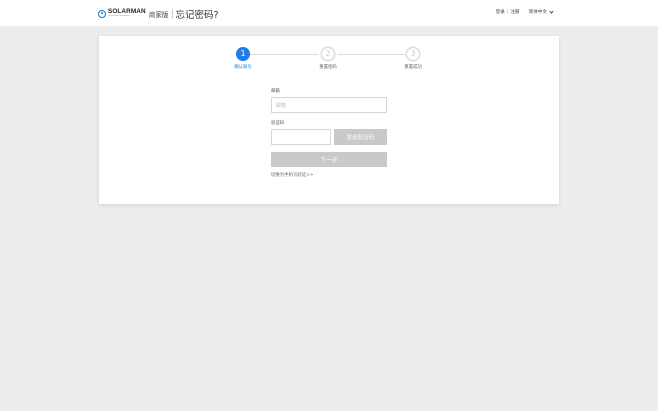 The width and height of the screenshot is (658, 411). What do you see at coordinates (278, 123) in the screenshot?
I see `verification-code-label: 验证码` at bounding box center [278, 123].